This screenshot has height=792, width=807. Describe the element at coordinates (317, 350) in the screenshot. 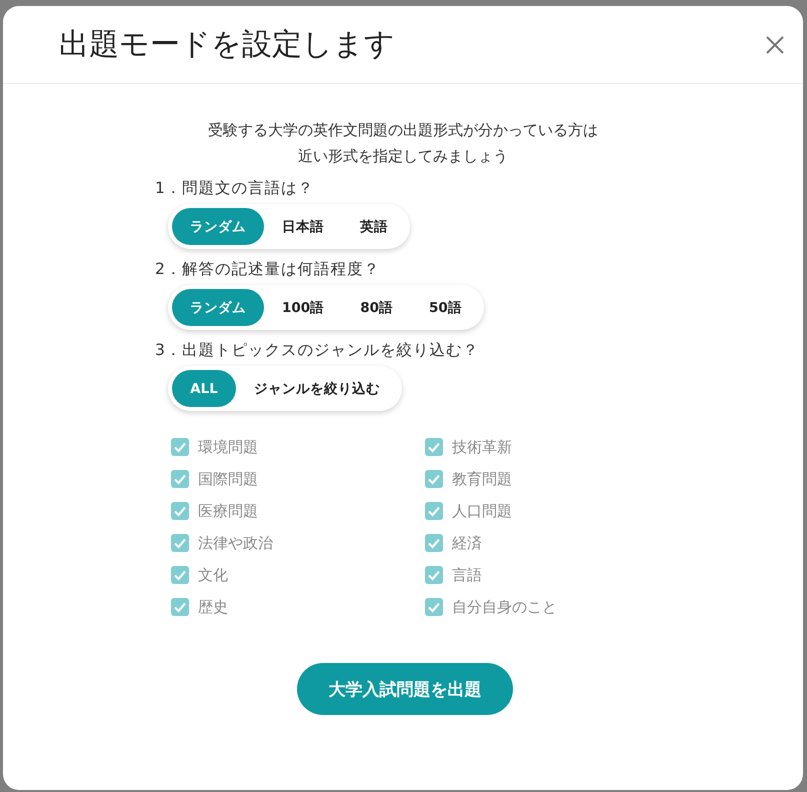

I see `question-label: 3．出題トピックスのジャンルを絞り込む？` at that location.